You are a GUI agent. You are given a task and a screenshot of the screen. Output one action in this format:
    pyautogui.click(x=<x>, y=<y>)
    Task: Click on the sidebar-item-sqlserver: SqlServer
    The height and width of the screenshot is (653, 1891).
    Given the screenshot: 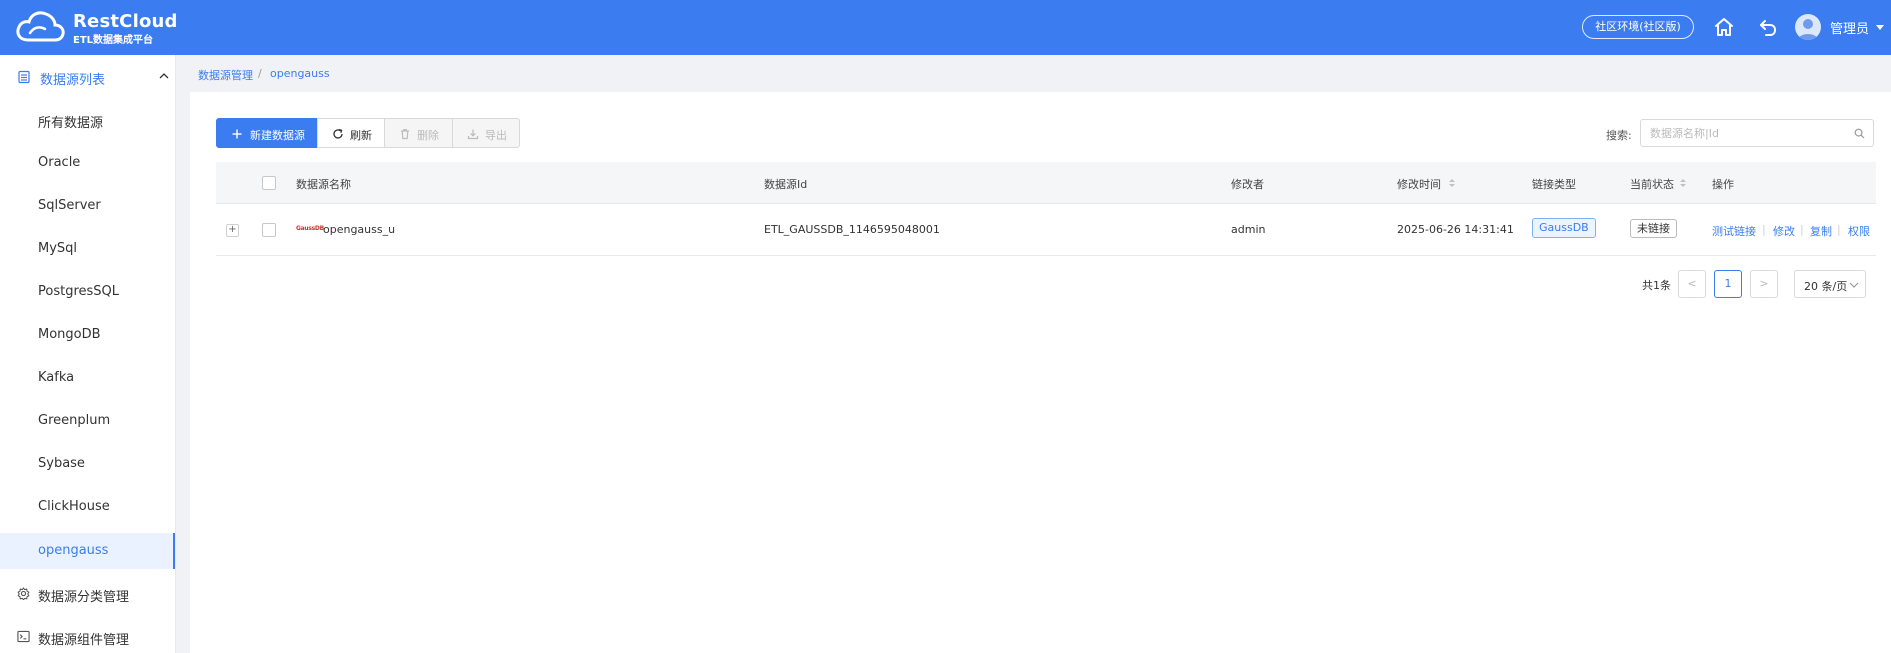 What is the action you would take?
    pyautogui.click(x=87, y=206)
    